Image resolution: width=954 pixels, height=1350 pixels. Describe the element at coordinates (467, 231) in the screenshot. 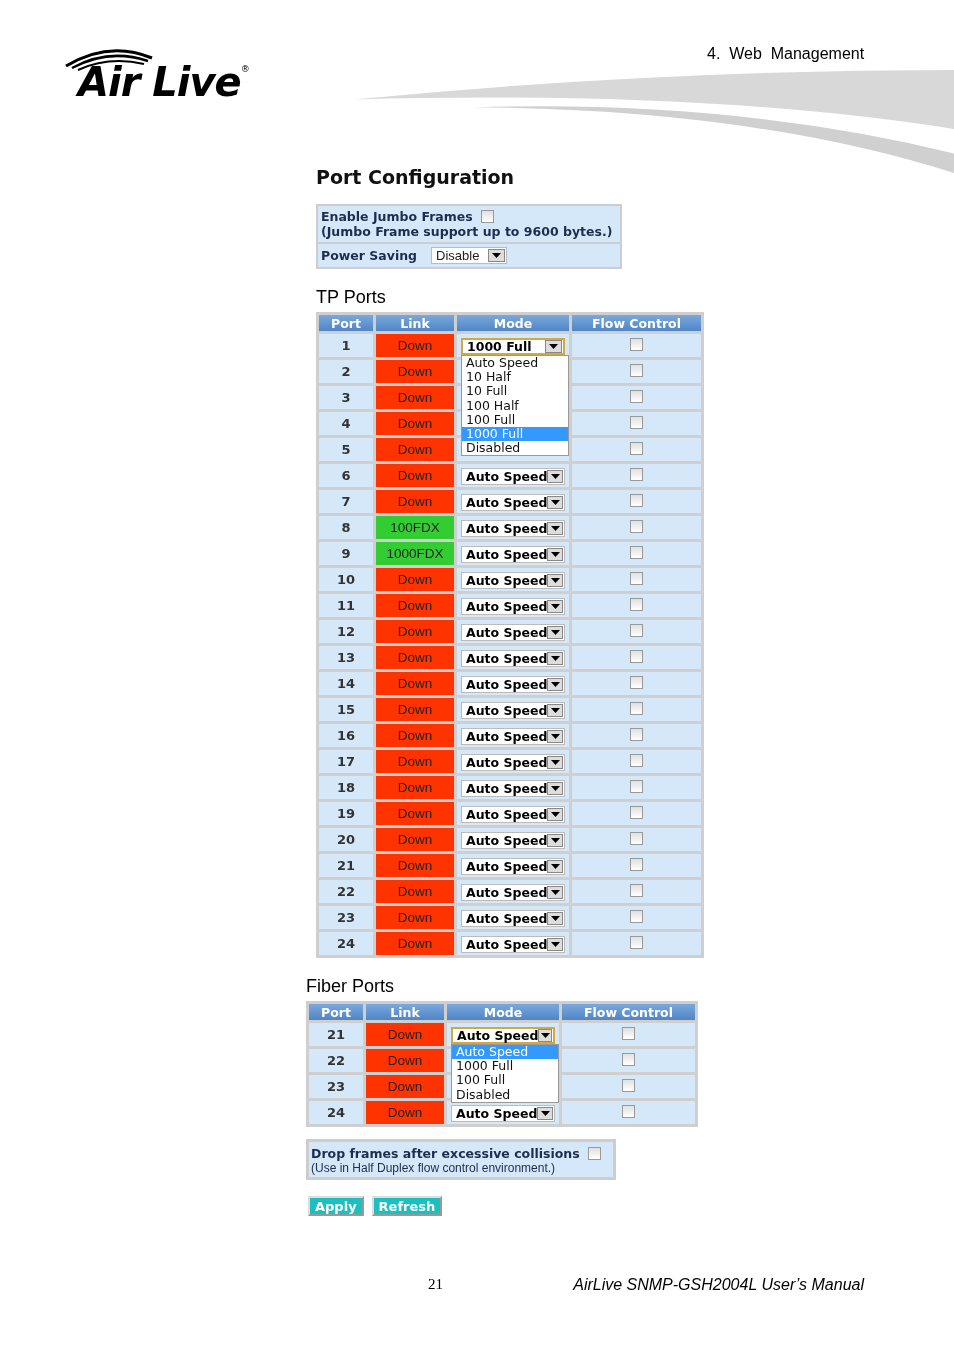

I see `jumbo-frames-note: (Jumbo Frame support up to 9600 bytes.)` at that location.